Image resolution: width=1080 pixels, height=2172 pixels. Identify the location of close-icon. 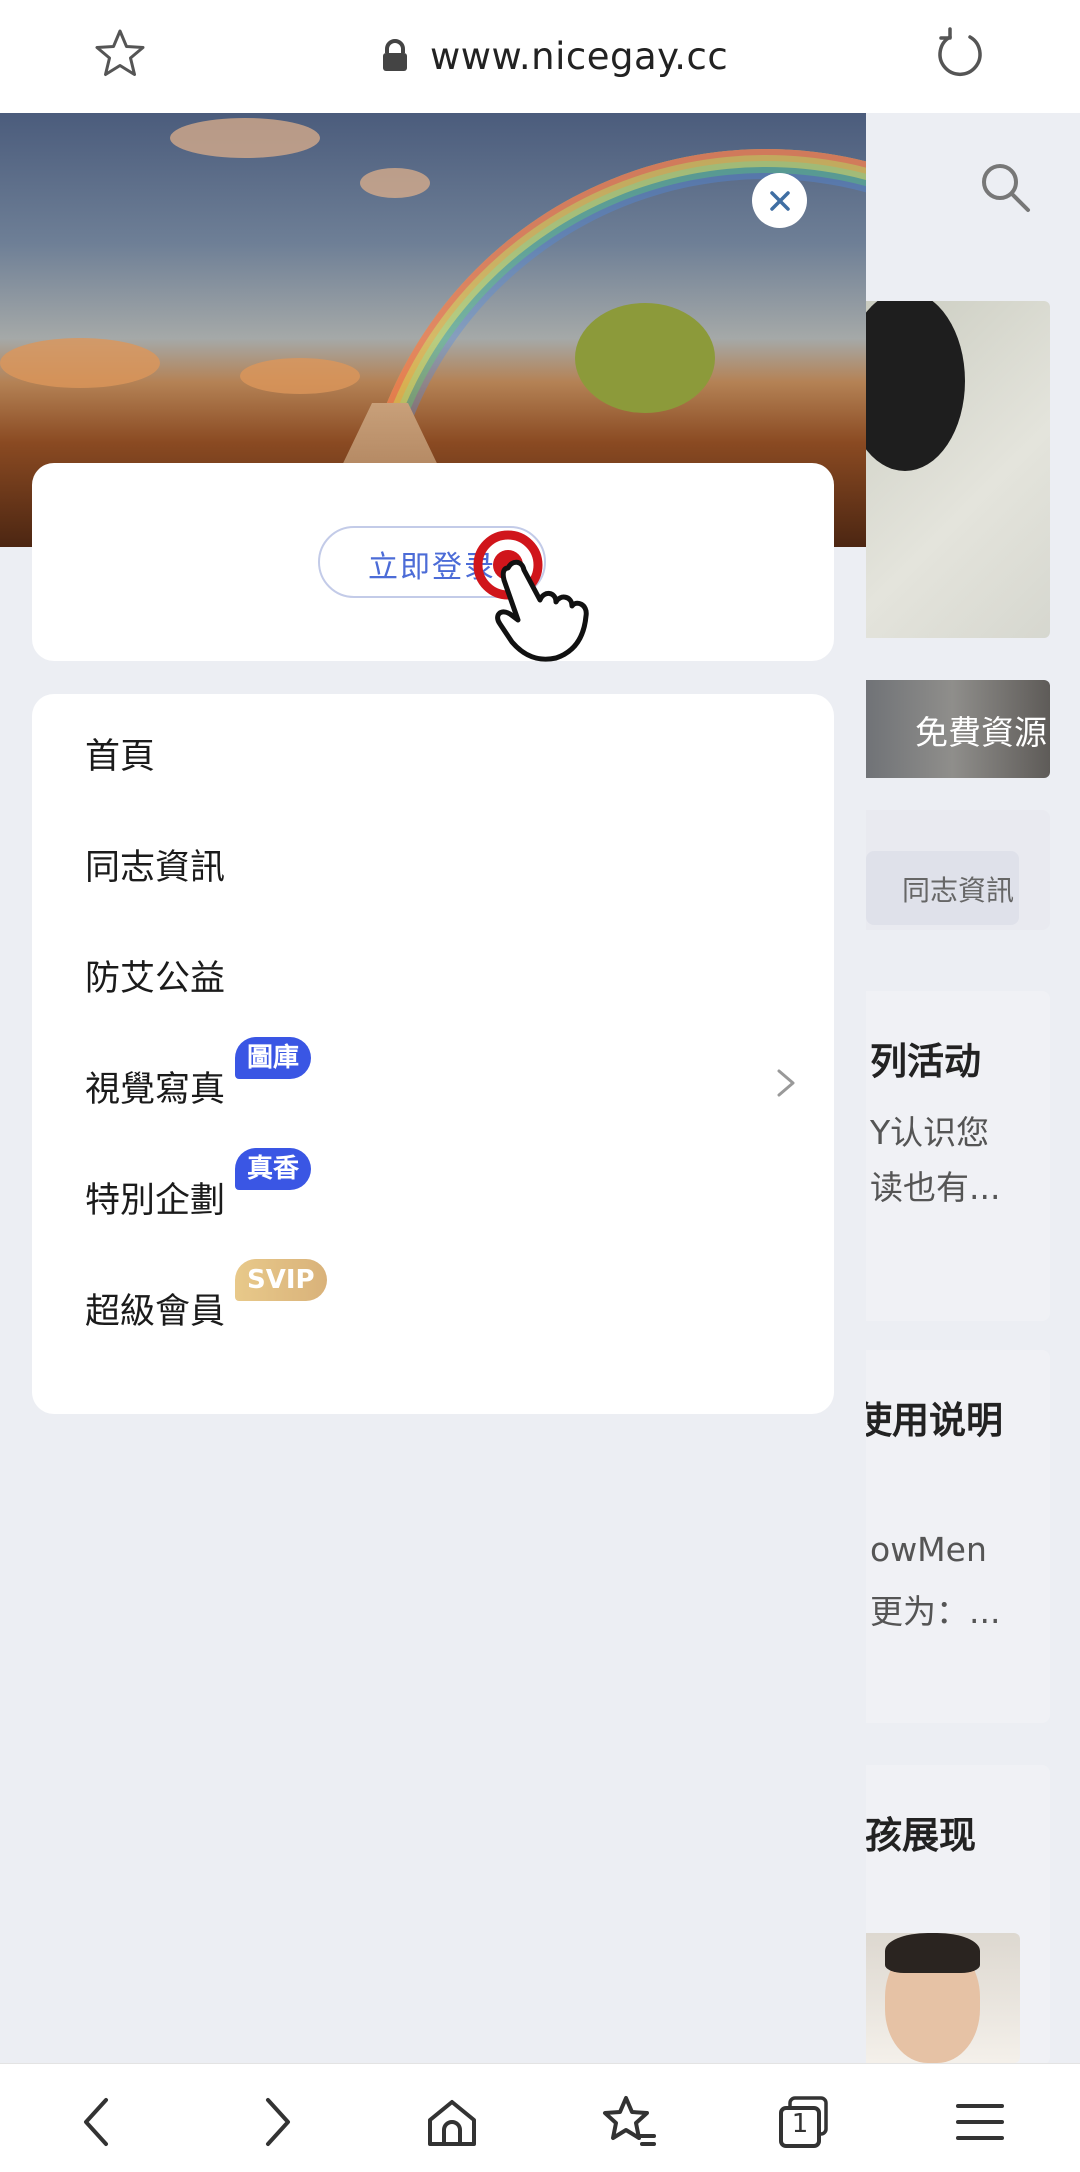
(779, 200).